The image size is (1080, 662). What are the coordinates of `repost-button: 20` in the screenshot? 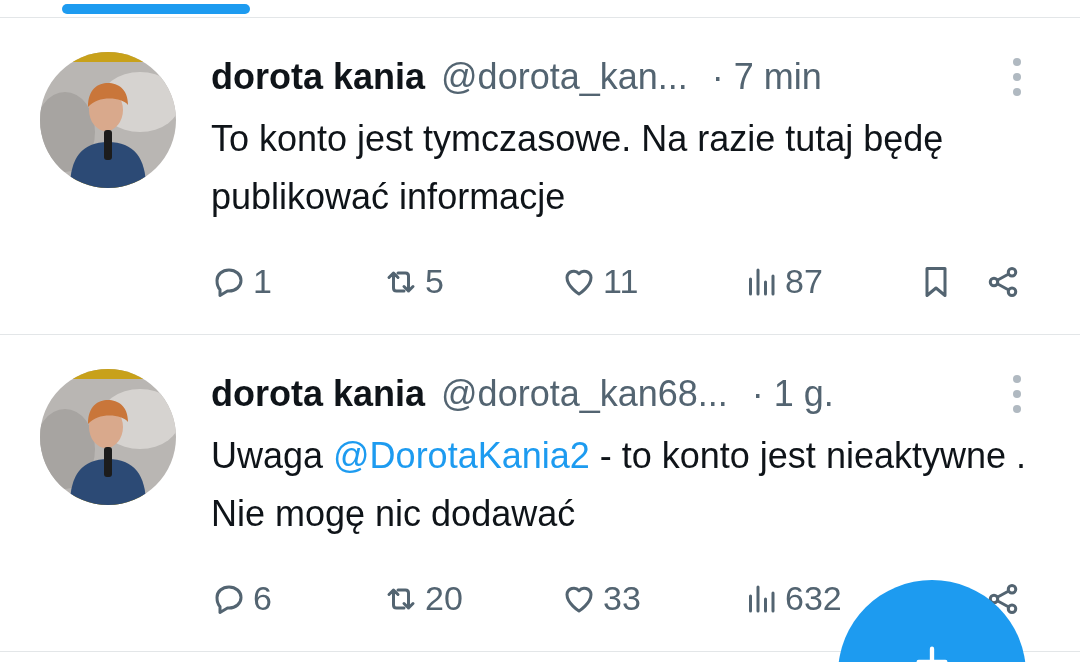 It's located at (423, 598).